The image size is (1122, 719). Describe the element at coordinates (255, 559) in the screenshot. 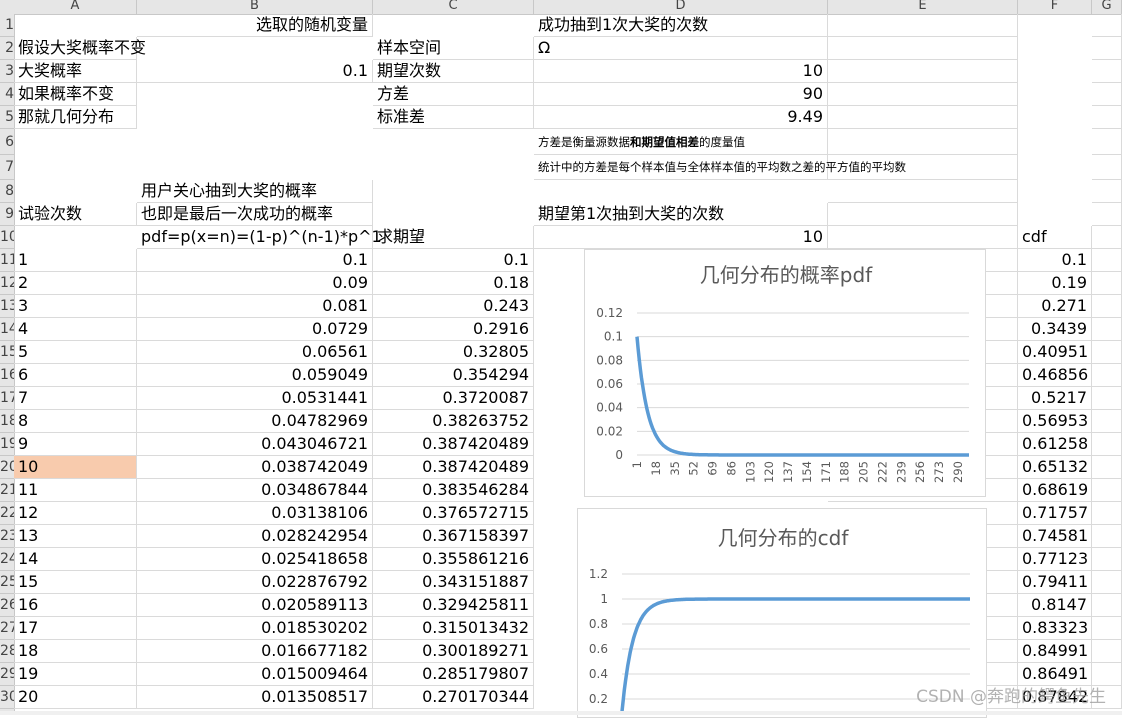

I see `cell-pdf-value: 0.025418658` at that location.